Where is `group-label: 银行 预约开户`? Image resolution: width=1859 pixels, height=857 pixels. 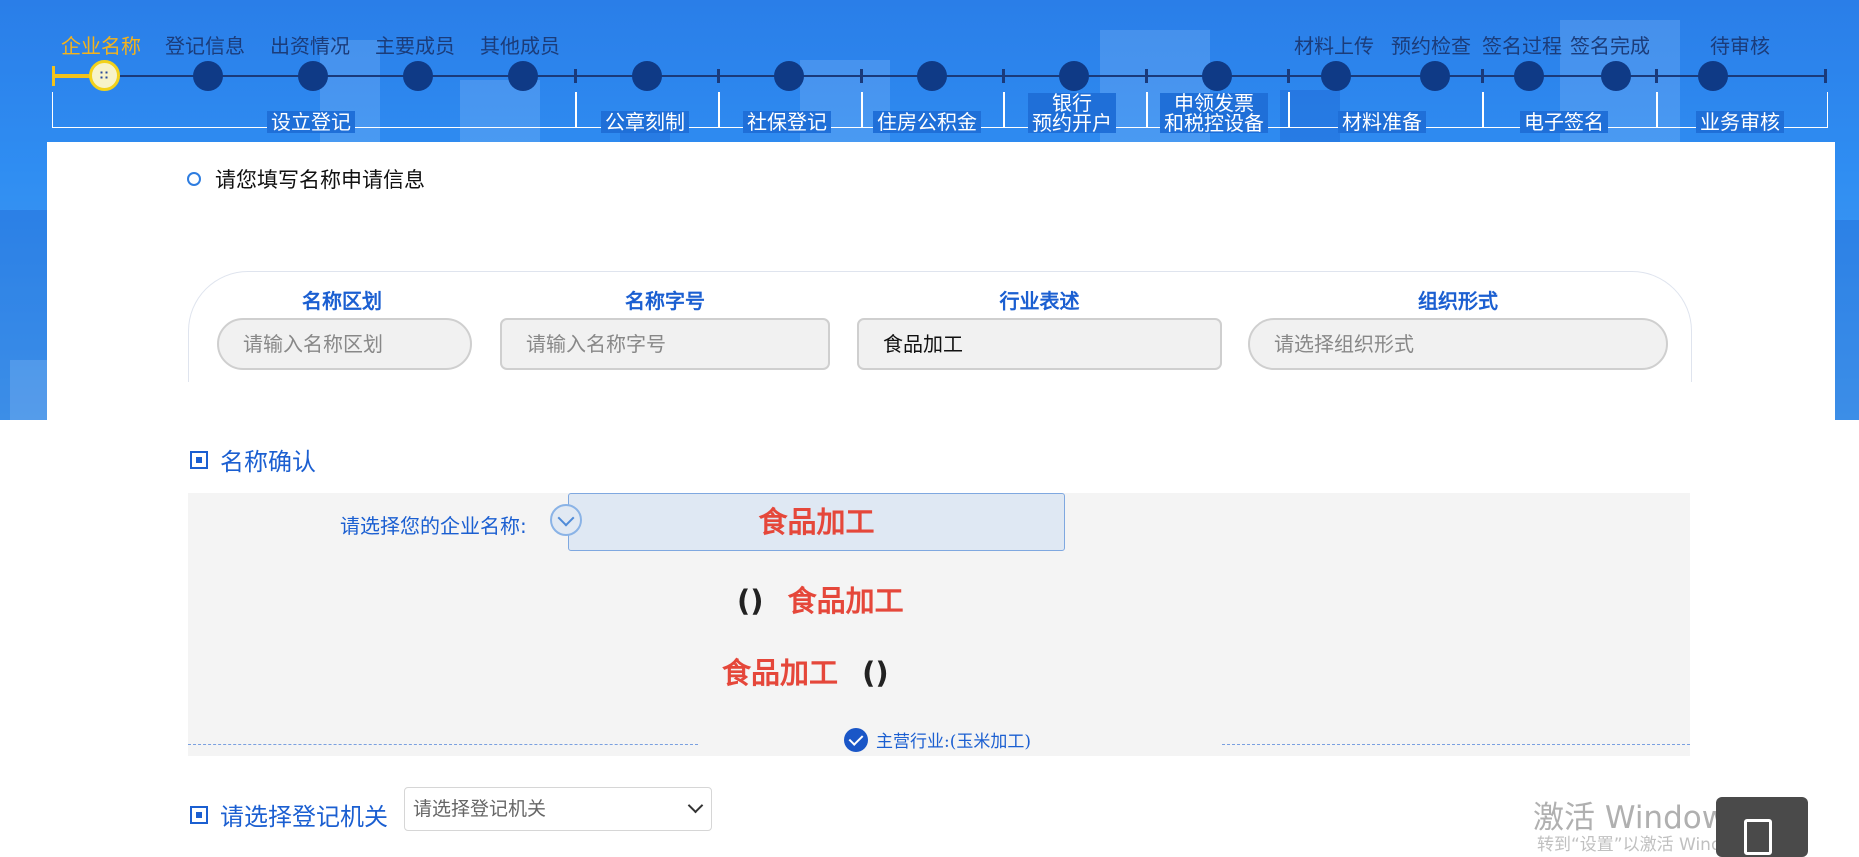 group-label: 银行 预约开户 is located at coordinates (1072, 113).